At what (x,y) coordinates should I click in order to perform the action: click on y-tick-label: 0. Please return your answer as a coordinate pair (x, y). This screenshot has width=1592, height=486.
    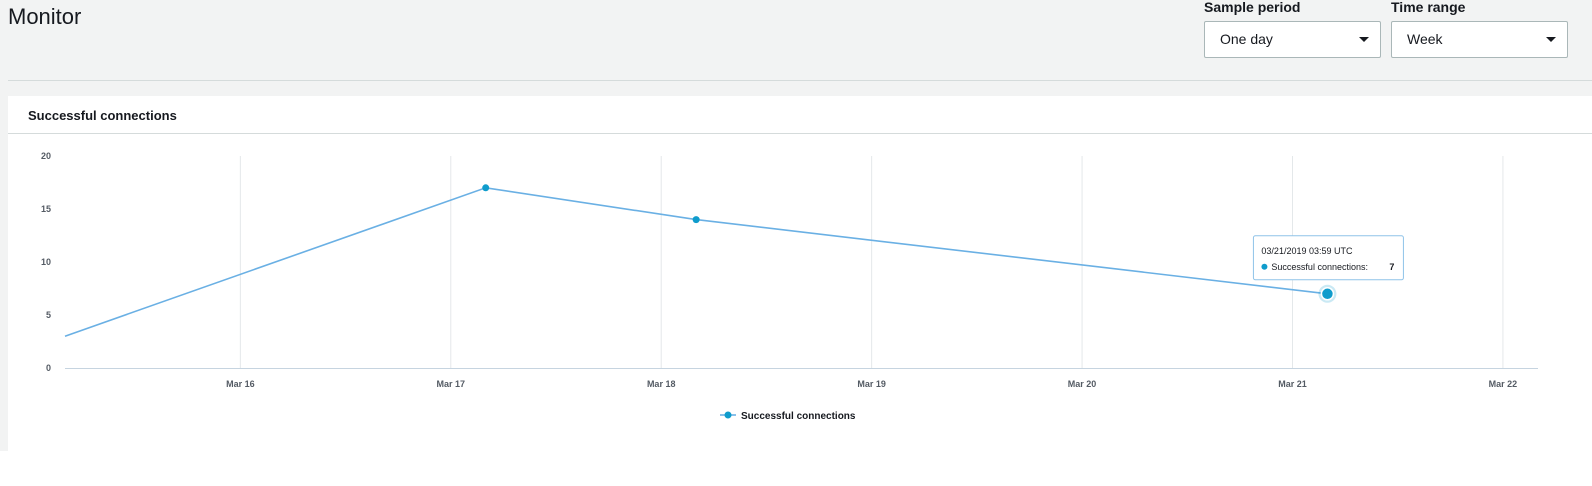
    Looking at the image, I should click on (48, 368).